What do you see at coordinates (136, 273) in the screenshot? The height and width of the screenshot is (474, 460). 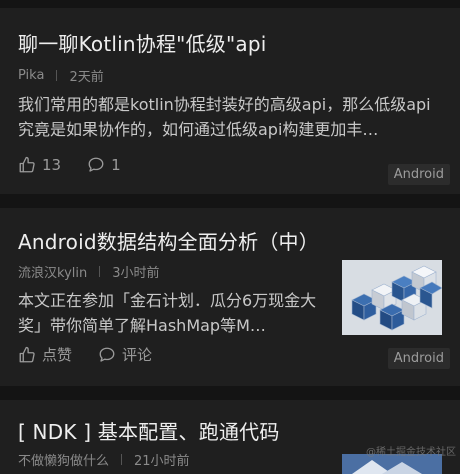 I see `publish-time: 3小时前` at bounding box center [136, 273].